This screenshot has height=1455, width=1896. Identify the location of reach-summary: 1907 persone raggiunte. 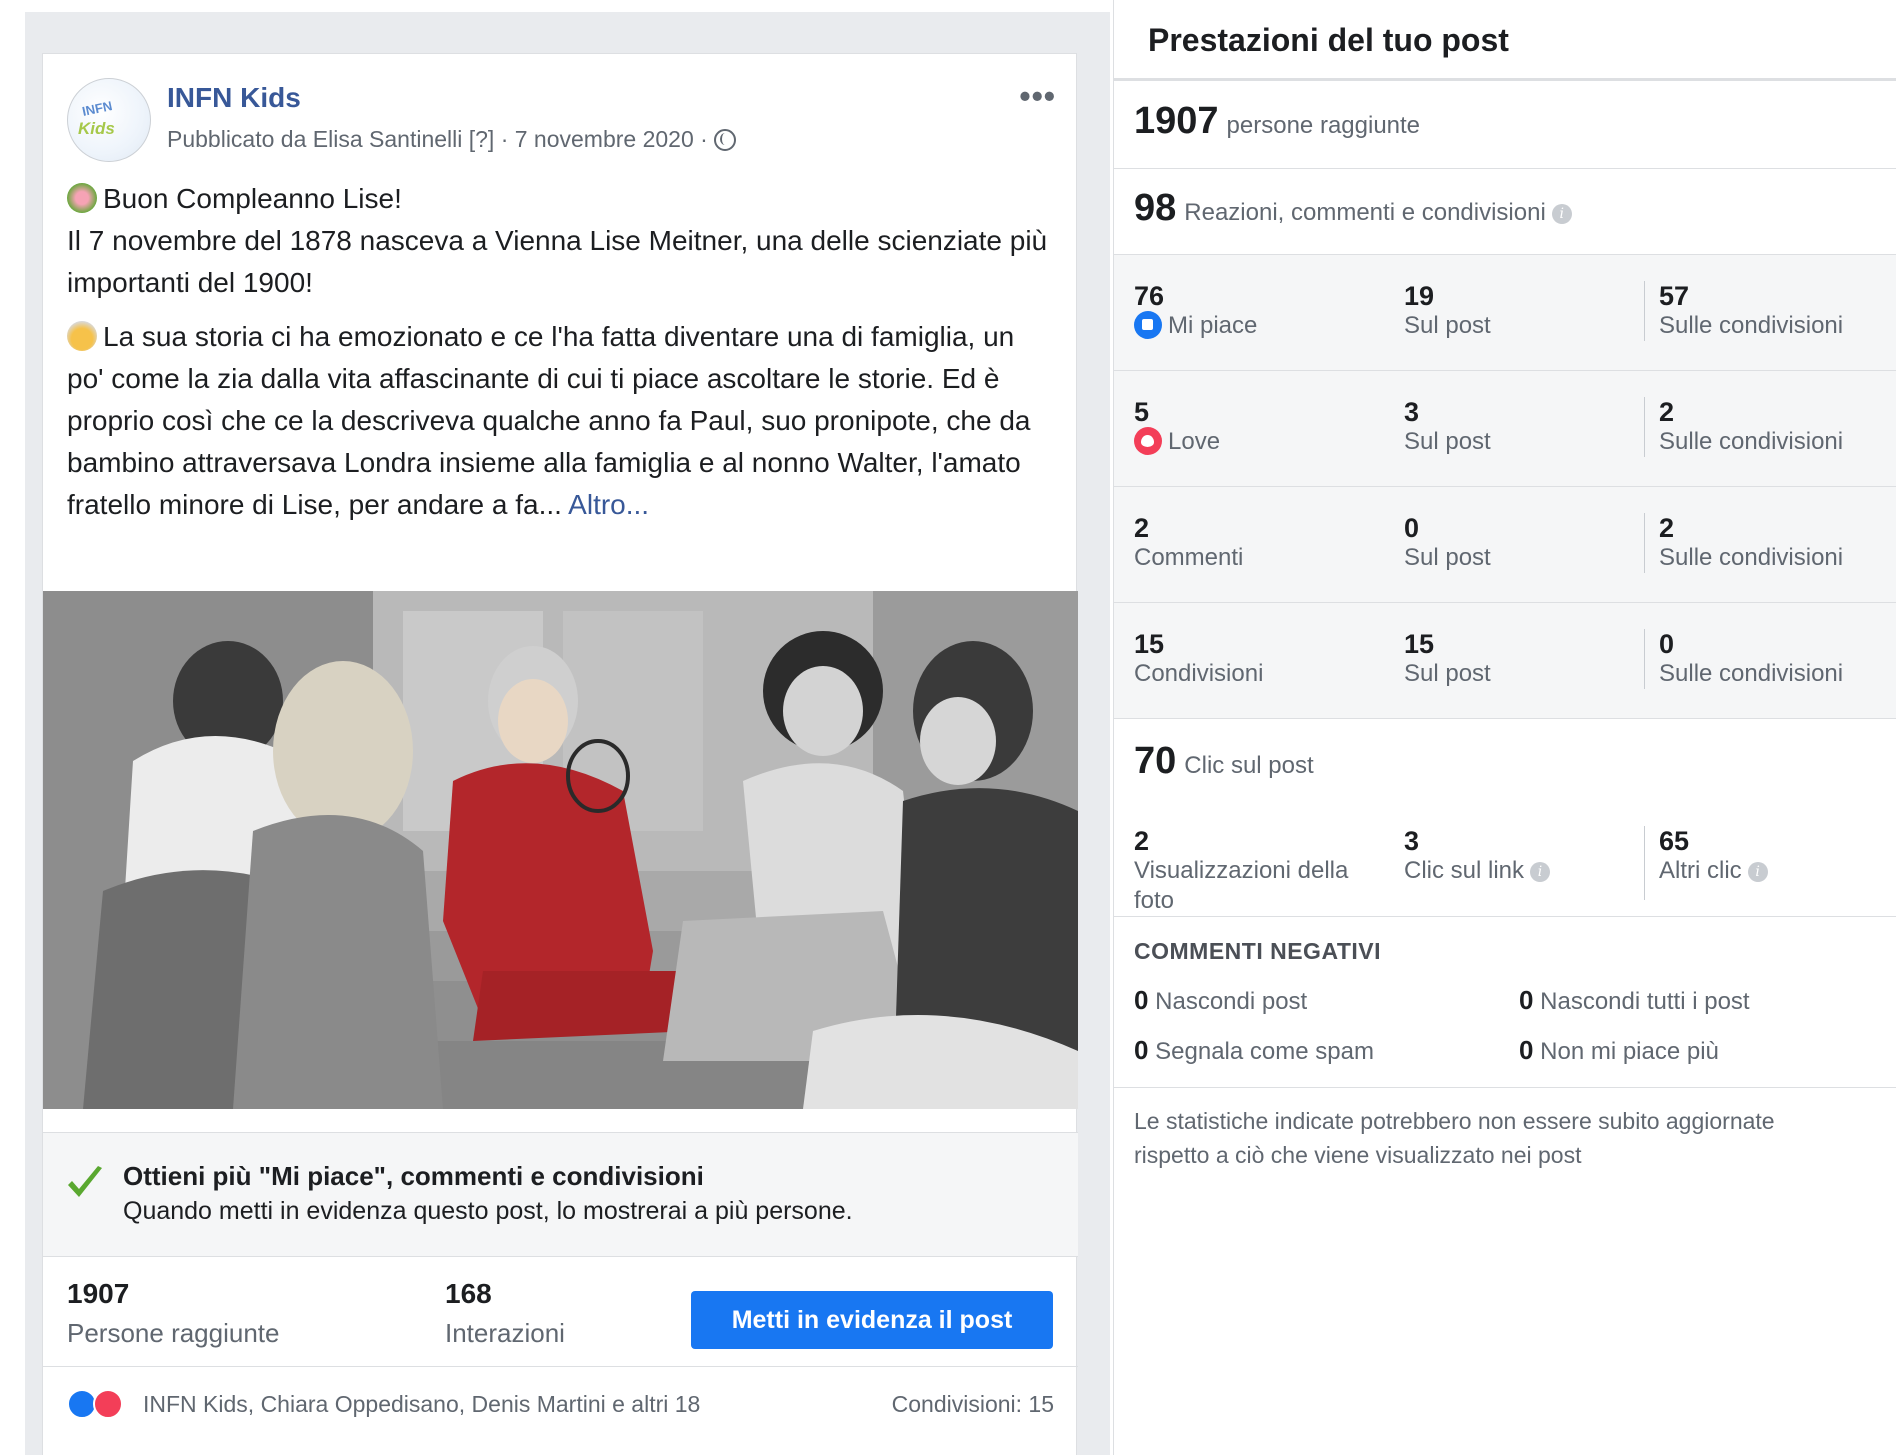
(1277, 121).